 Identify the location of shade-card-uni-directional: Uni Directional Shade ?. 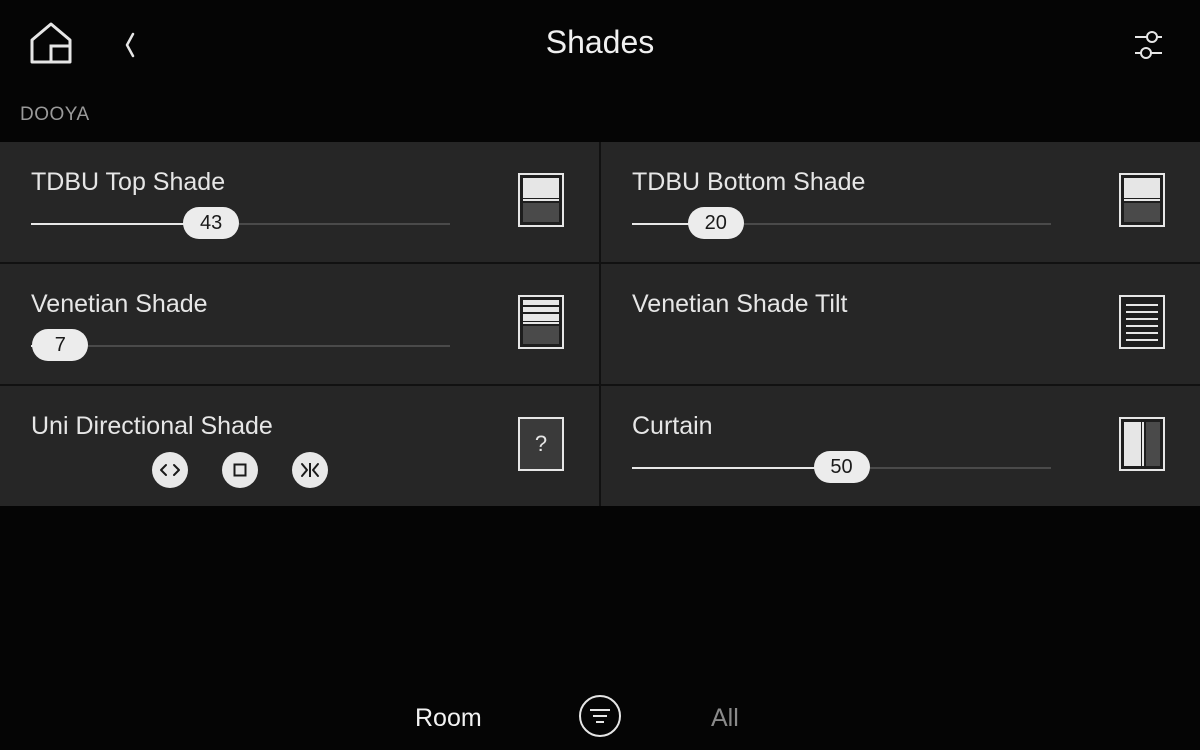
(299, 446).